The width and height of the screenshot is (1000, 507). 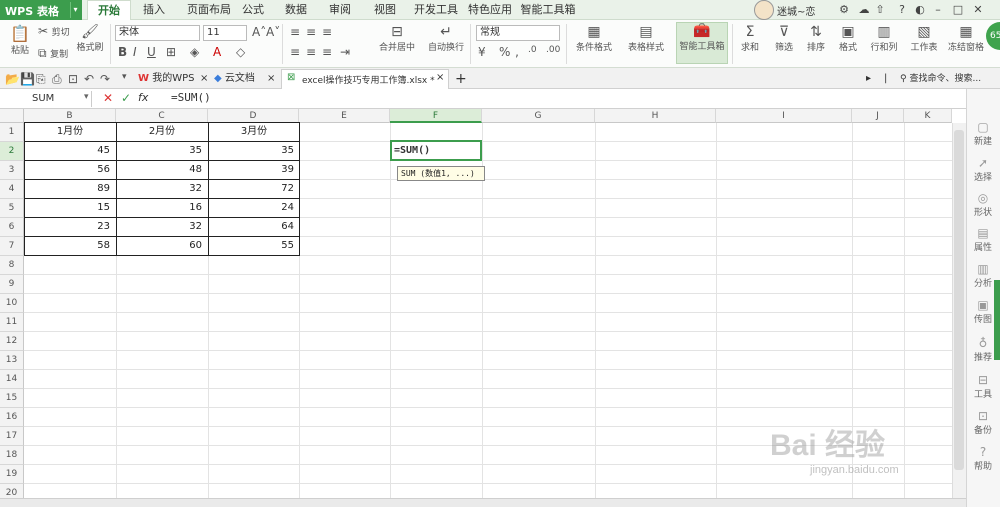 What do you see at coordinates (191, 97) in the screenshot?
I see `formula-input: =SUM()` at bounding box center [191, 97].